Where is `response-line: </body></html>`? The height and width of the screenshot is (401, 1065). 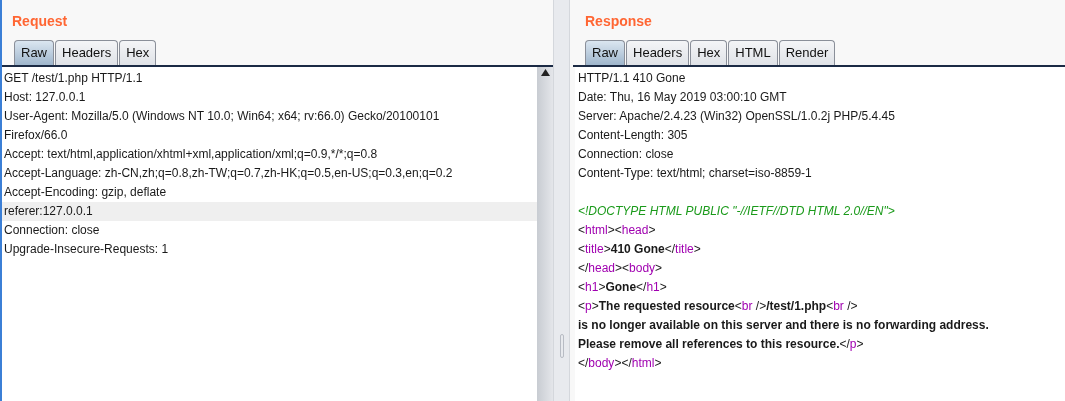 response-line: </body></html> is located at coordinates (620, 363).